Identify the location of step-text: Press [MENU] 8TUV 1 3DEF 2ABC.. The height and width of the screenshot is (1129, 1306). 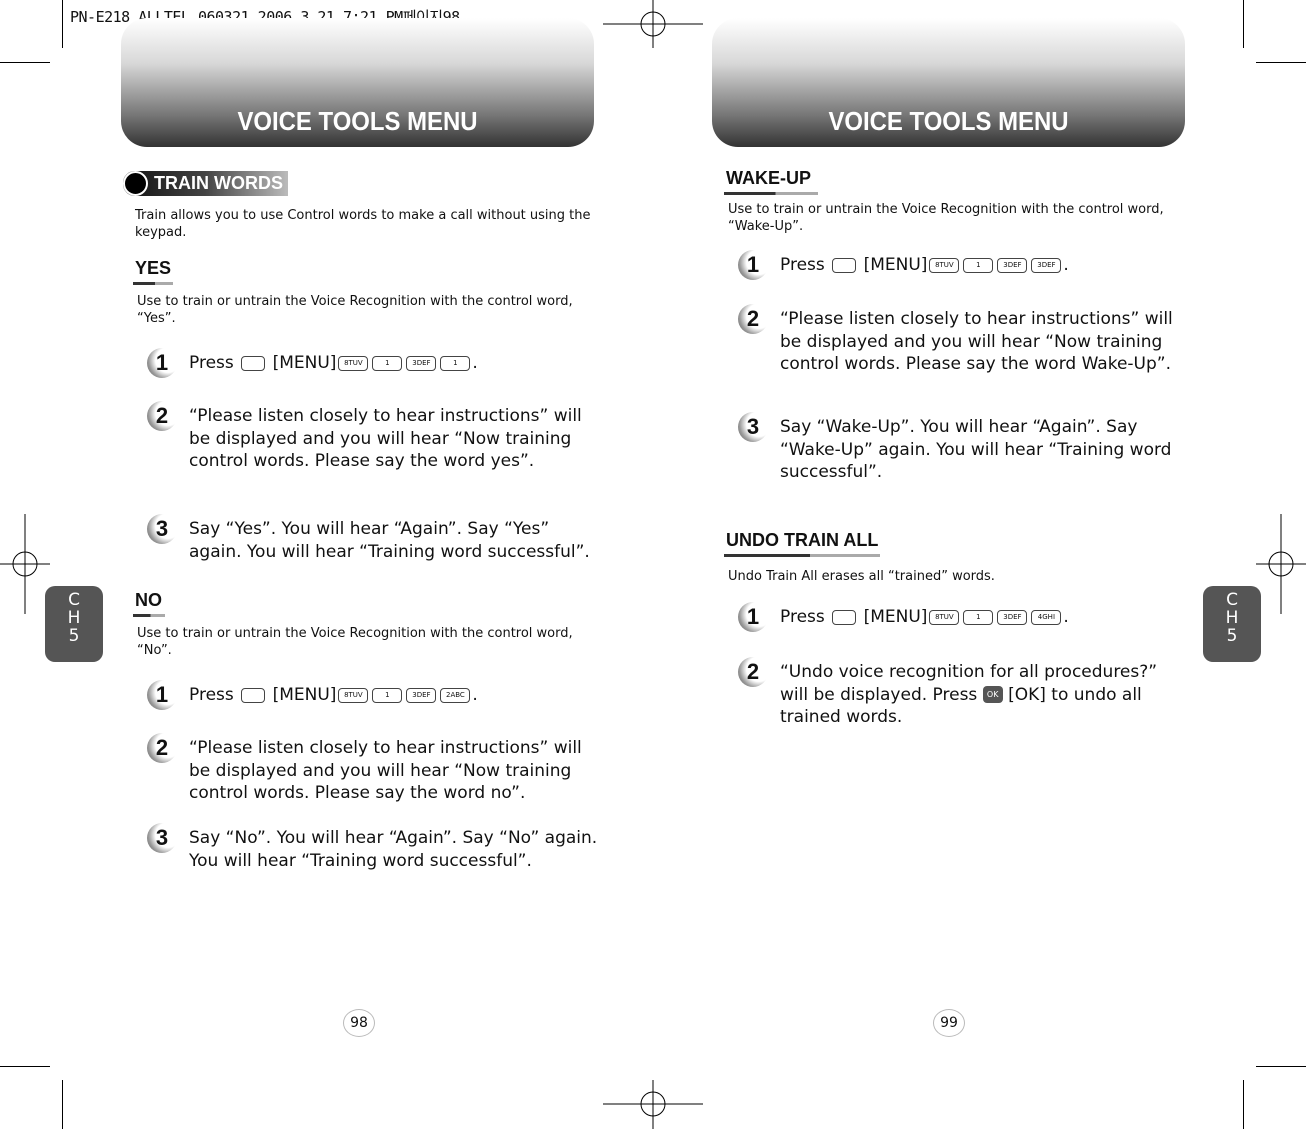
(333, 695).